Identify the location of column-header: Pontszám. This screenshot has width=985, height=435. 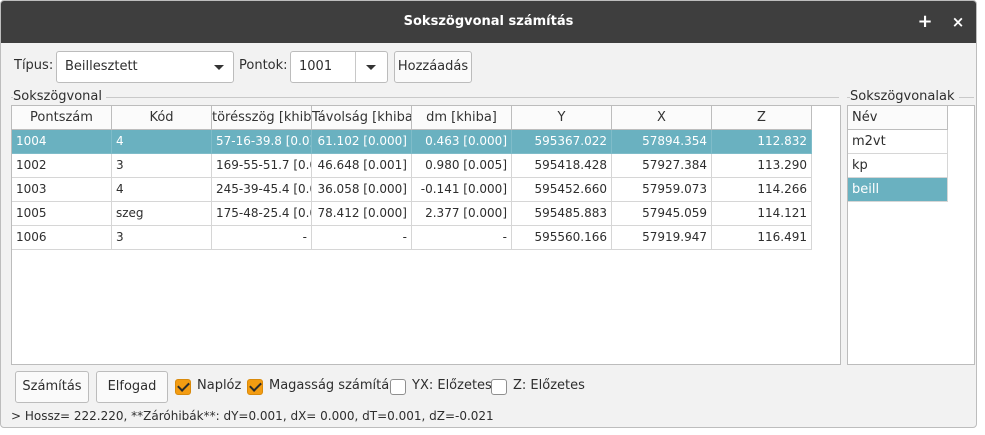
(62, 118).